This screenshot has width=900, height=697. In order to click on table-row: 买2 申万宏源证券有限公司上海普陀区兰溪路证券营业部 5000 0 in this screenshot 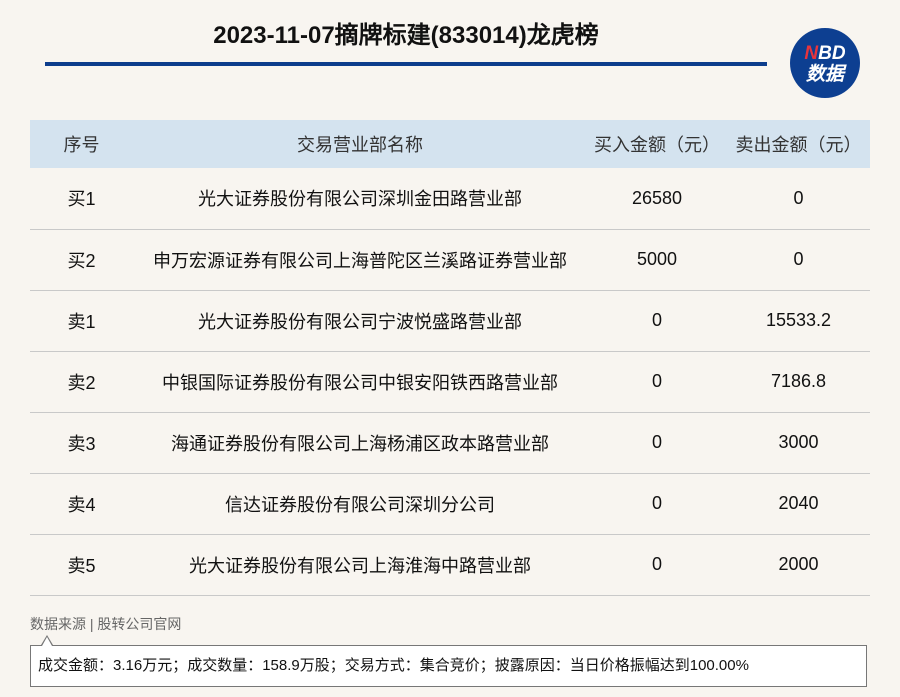, I will do `click(450, 259)`.